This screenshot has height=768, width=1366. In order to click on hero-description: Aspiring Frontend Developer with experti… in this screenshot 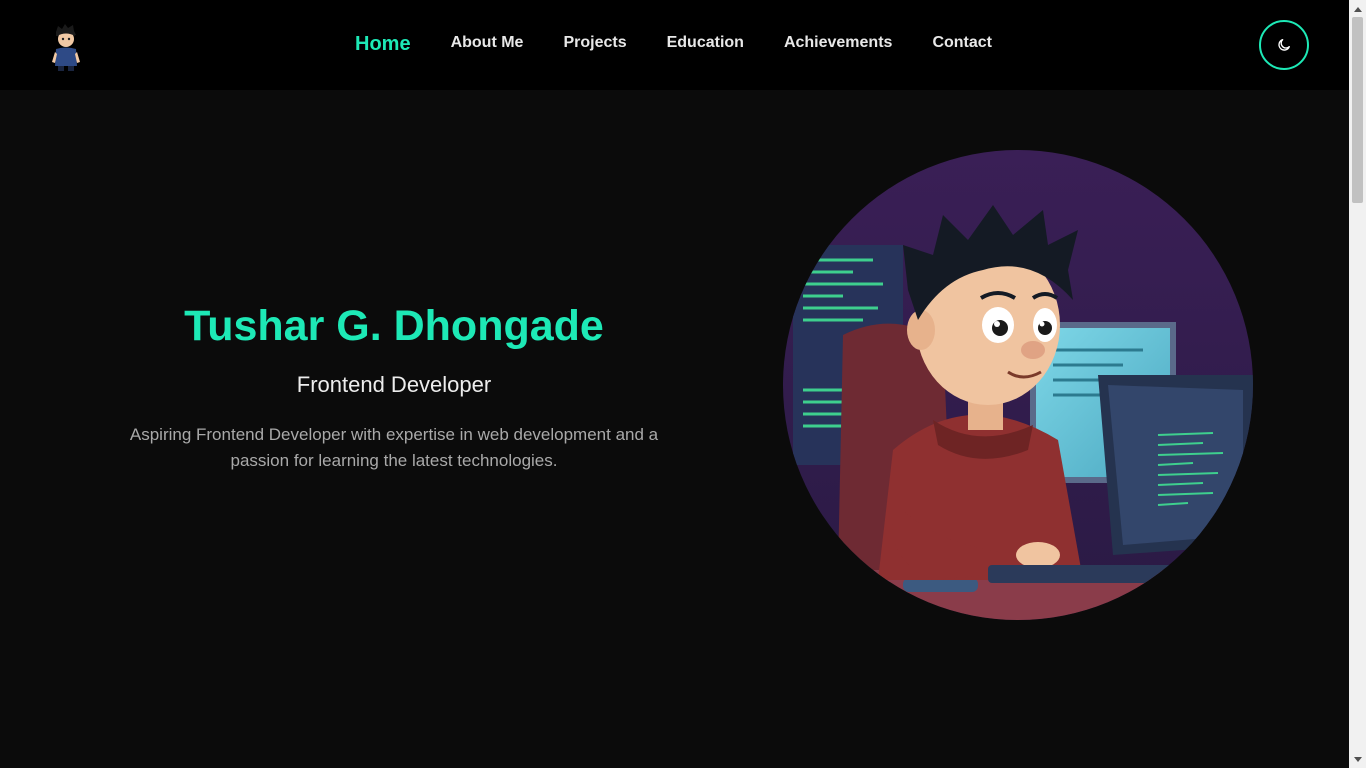, I will do `click(394, 447)`.